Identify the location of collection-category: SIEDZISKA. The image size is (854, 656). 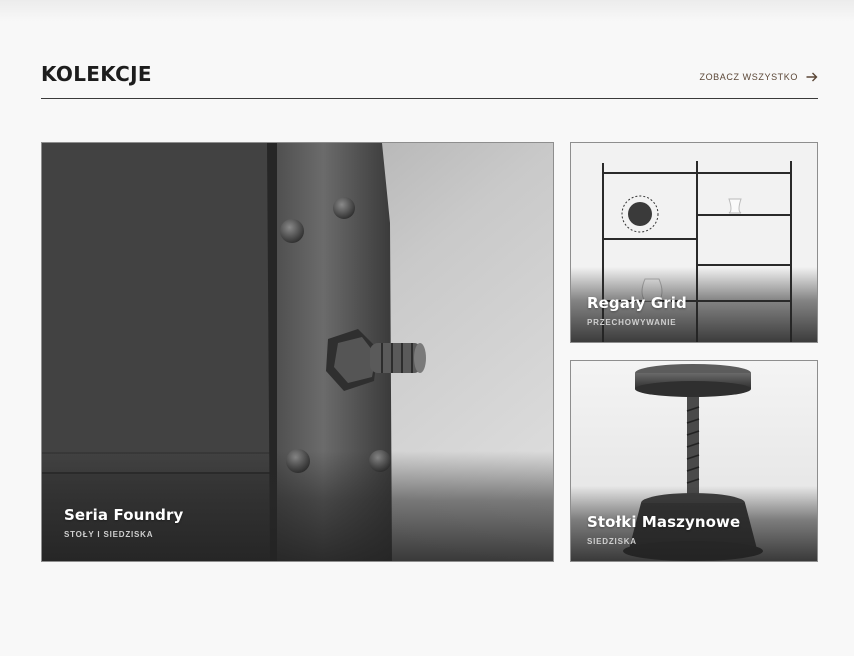
(612, 541).